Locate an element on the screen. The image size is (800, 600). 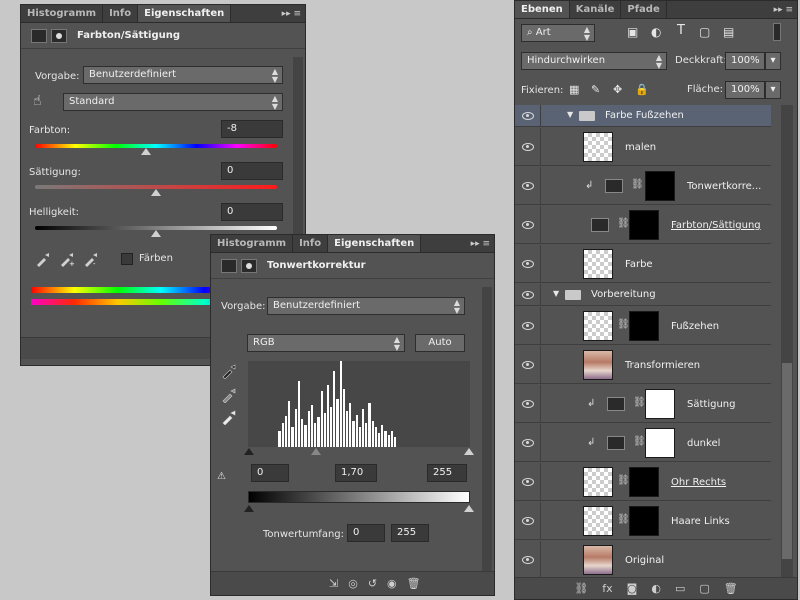
filter-pixel-icon: ▣ is located at coordinates (632, 32).